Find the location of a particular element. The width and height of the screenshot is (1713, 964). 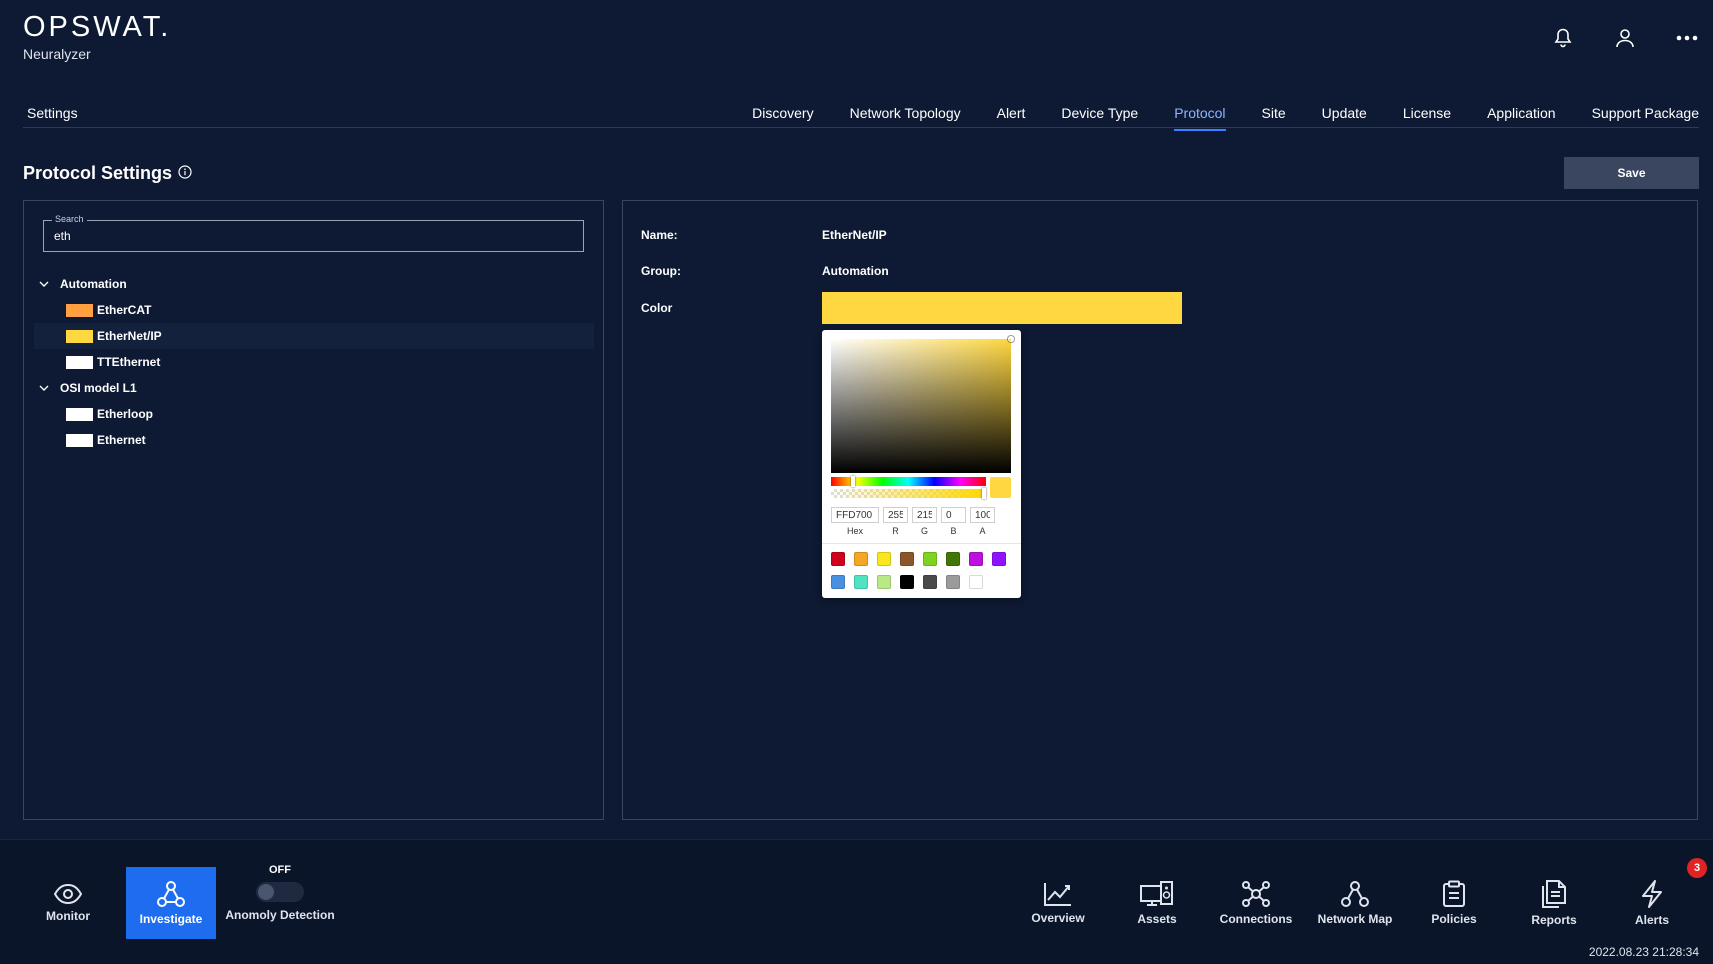

tree-group-automation: Automation is located at coordinates (314, 284).